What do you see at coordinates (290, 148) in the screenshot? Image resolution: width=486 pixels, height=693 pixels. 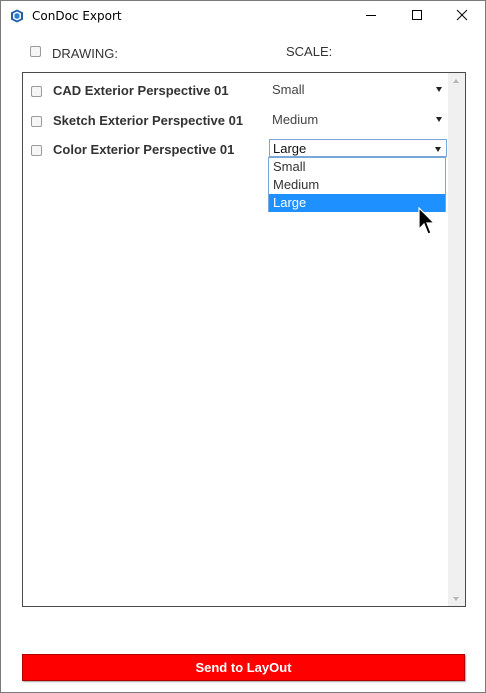 I see `scale-value: Large` at bounding box center [290, 148].